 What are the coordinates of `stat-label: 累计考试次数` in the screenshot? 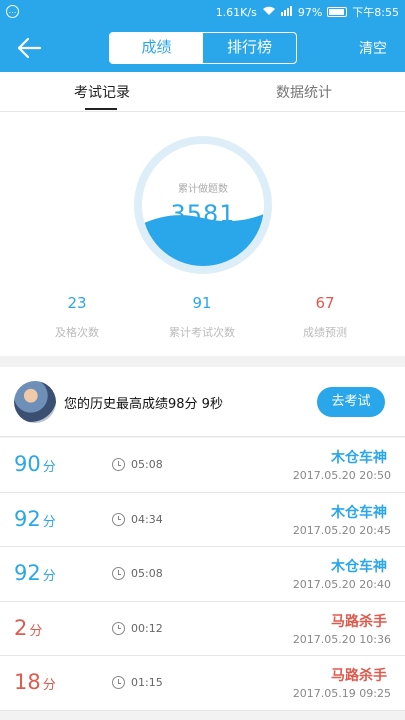 It's located at (202, 332).